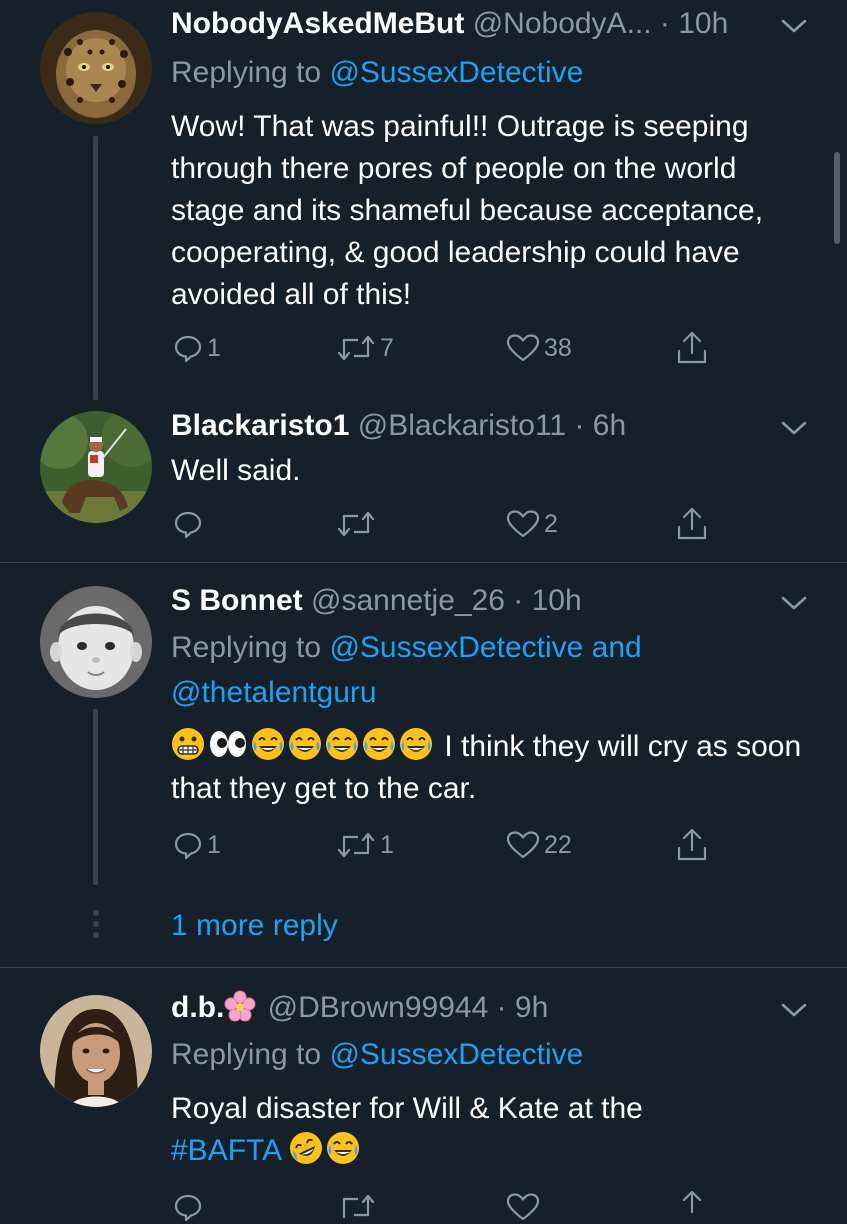 The image size is (847, 1224). What do you see at coordinates (274, 692) in the screenshot?
I see `mention-link: @thetalentguru` at bounding box center [274, 692].